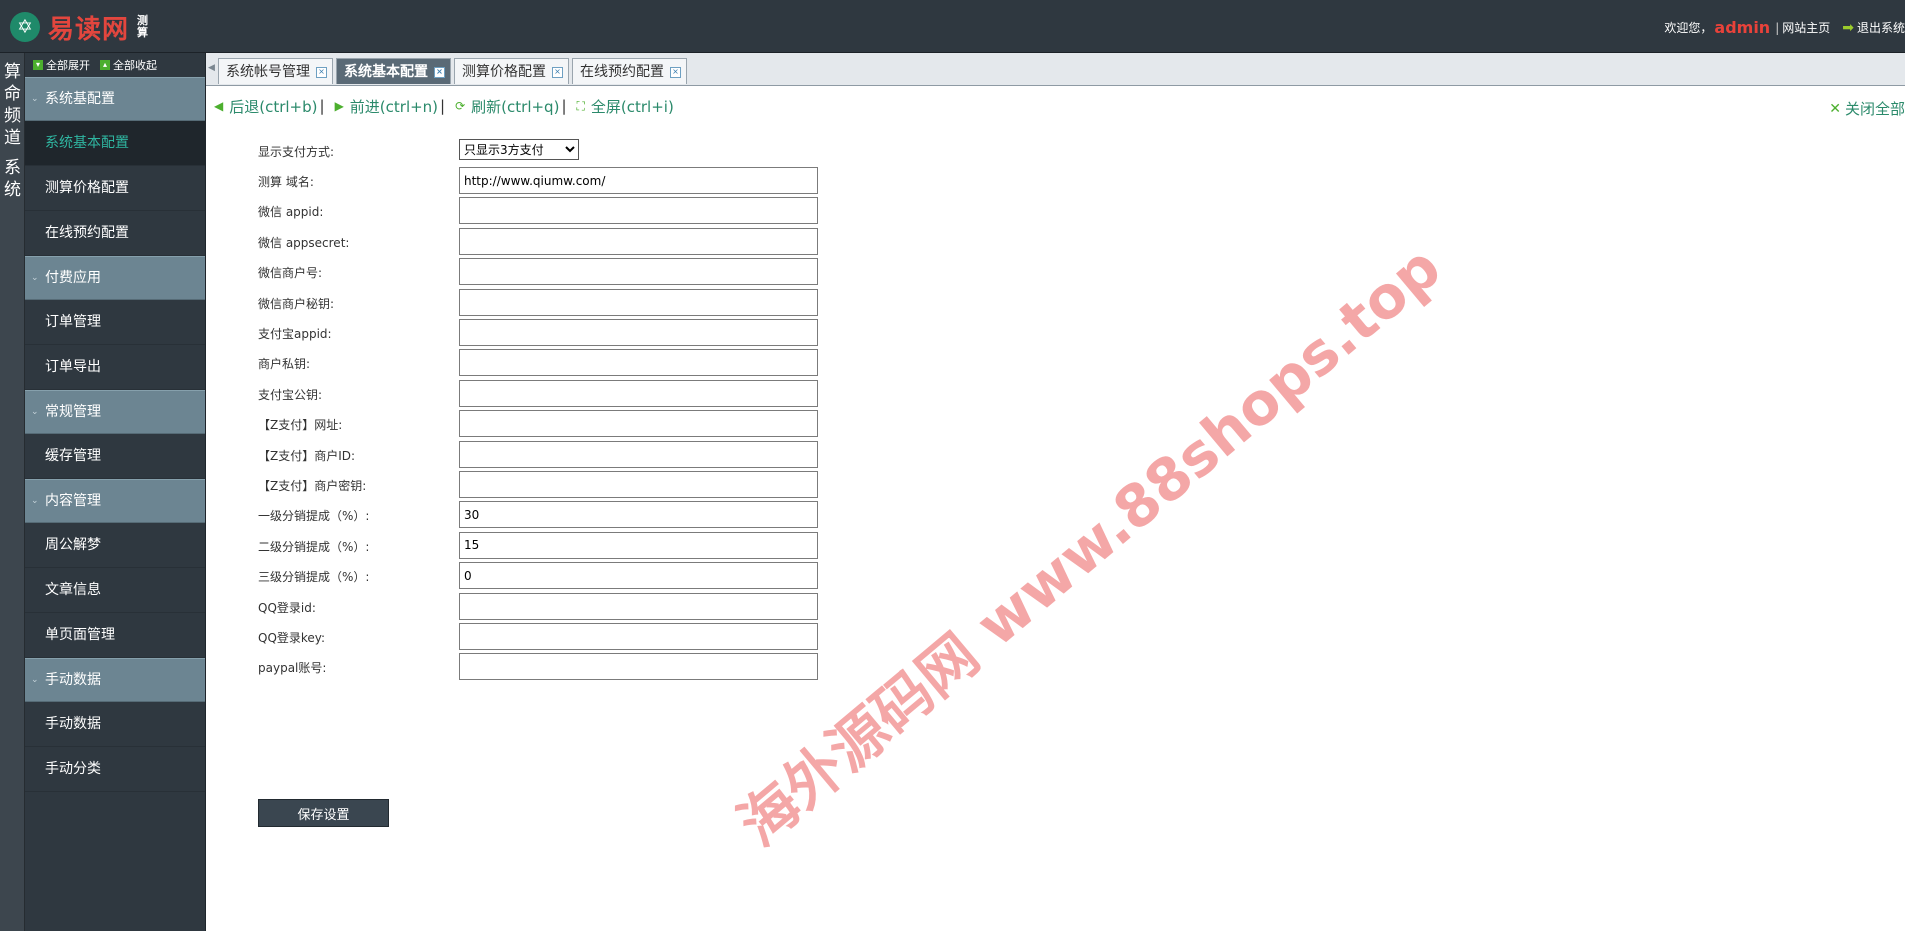 The width and height of the screenshot is (1905, 931). Describe the element at coordinates (12, 175) in the screenshot. I see `channel-system: 系统` at that location.